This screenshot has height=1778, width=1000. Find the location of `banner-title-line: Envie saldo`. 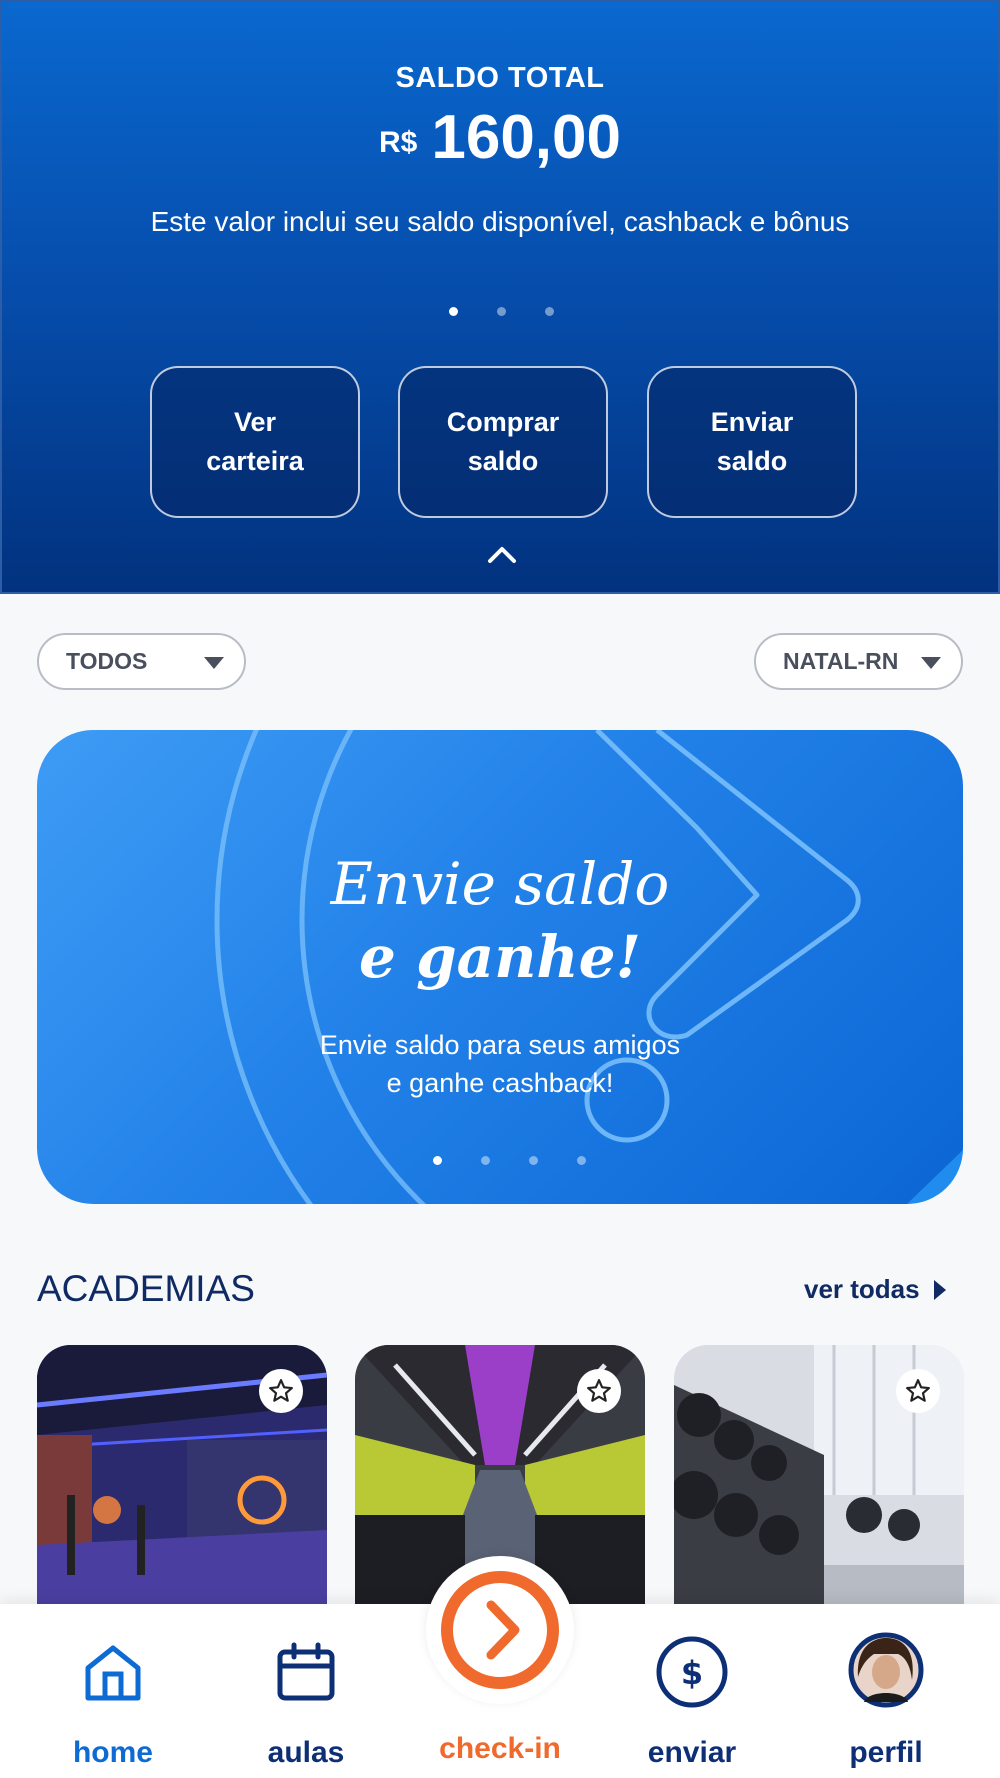

banner-title-line: Envie saldo is located at coordinates (500, 884).